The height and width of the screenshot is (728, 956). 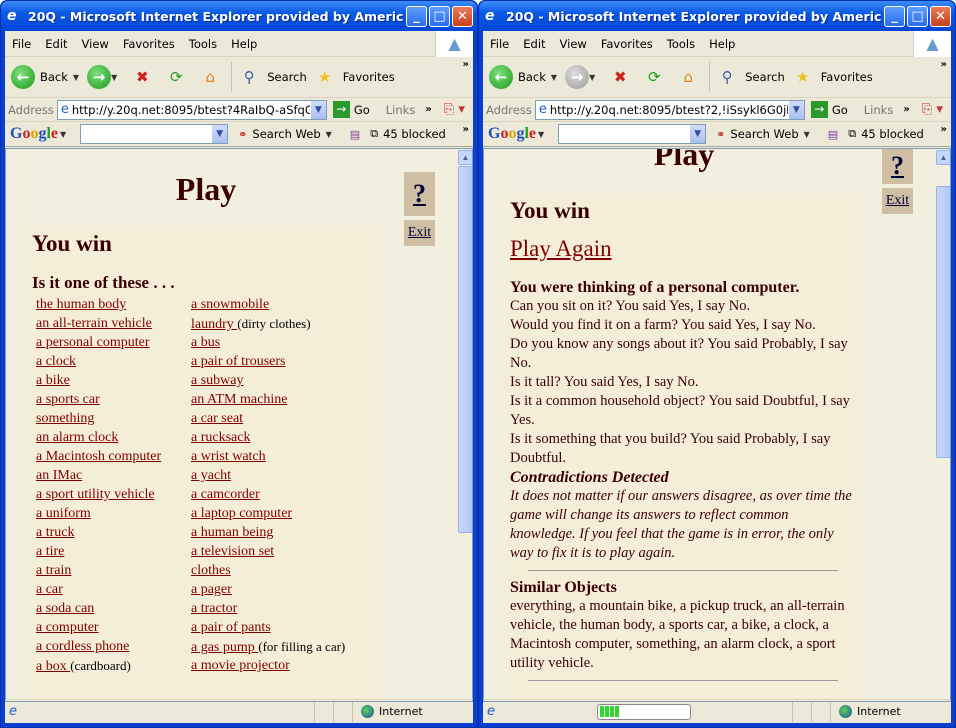 What do you see at coordinates (55, 532) in the screenshot?
I see `guess-link: a truck` at bounding box center [55, 532].